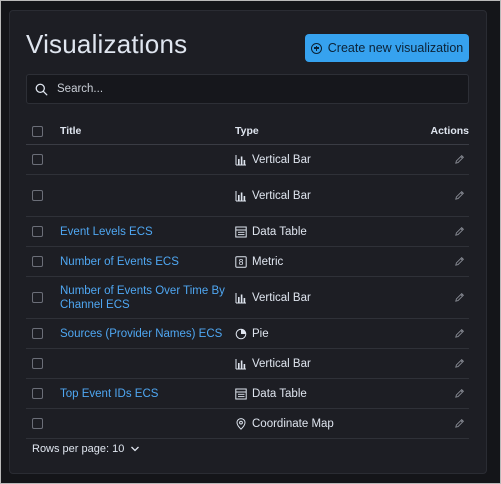 The height and width of the screenshot is (484, 501). I want to click on visualization-title-link: Event Levels ECS, so click(147, 232).